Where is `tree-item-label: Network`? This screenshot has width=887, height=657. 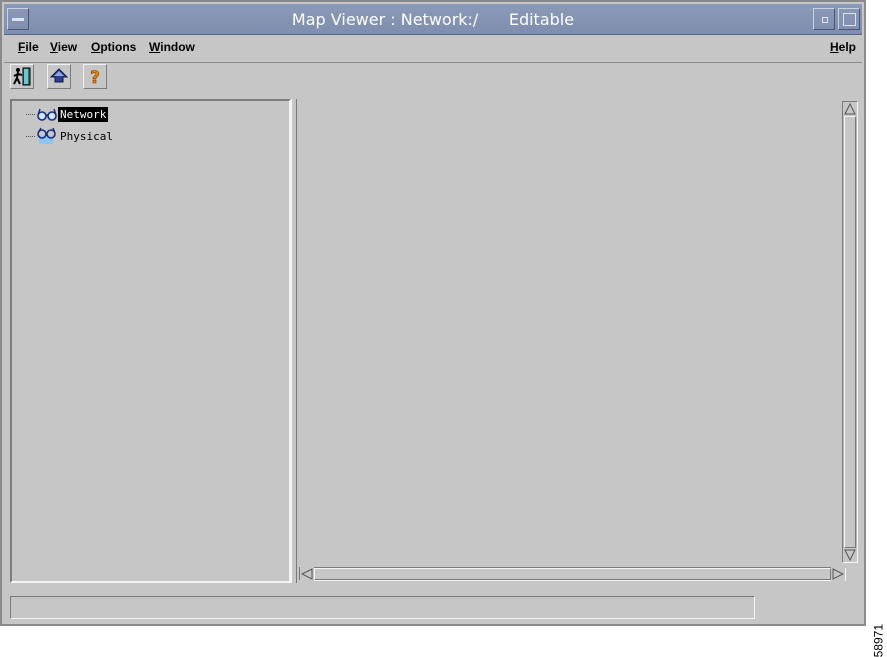
tree-item-label: Network is located at coordinates (83, 114).